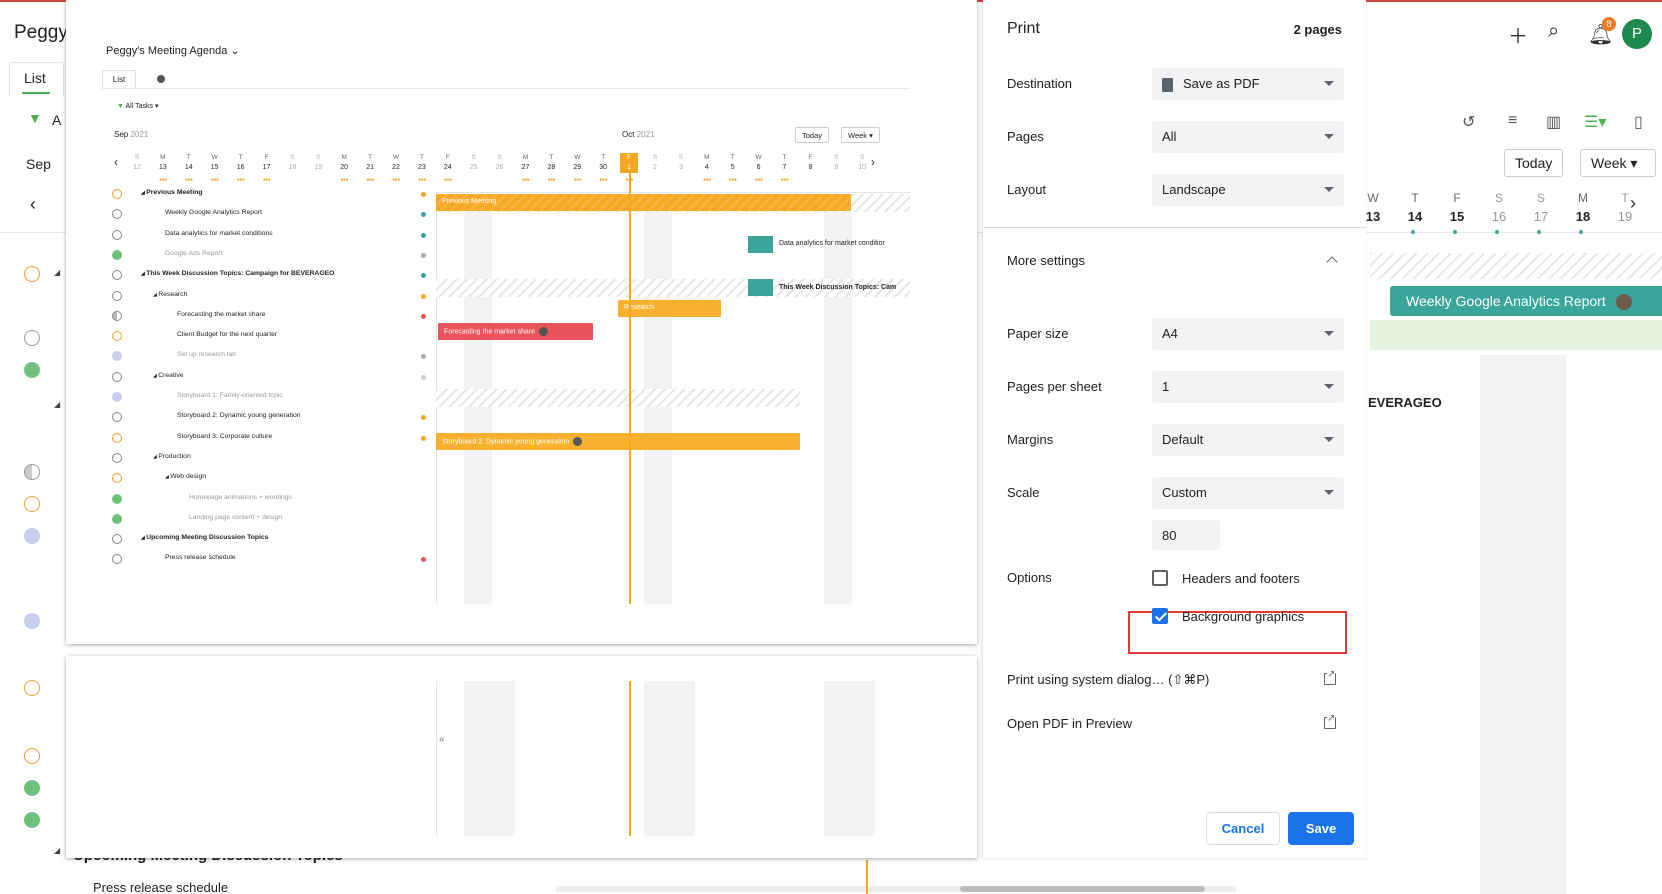  Describe the element at coordinates (1160, 616) in the screenshot. I see `background-graphics-checkbox` at that location.